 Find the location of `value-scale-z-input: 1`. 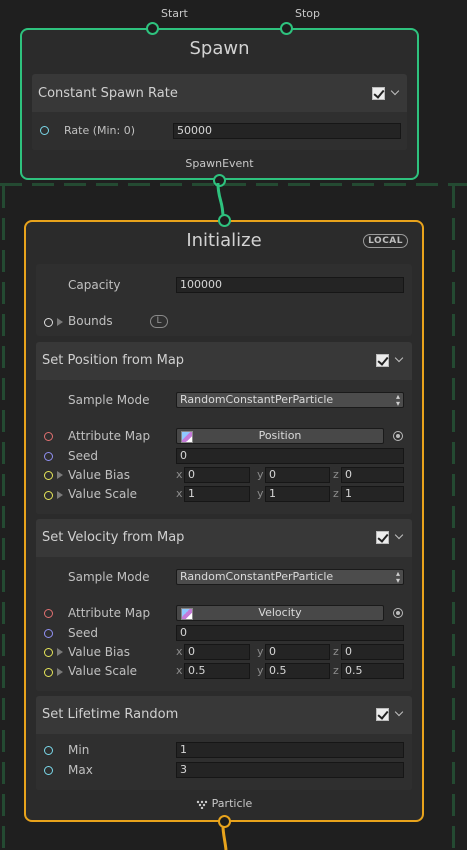

value-scale-z-input: 1 is located at coordinates (372, 494).